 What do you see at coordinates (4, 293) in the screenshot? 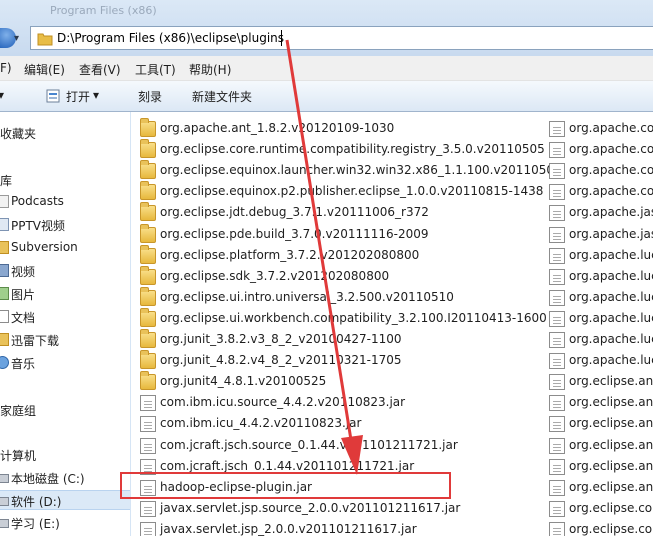
I see `picture-library-icon` at bounding box center [4, 293].